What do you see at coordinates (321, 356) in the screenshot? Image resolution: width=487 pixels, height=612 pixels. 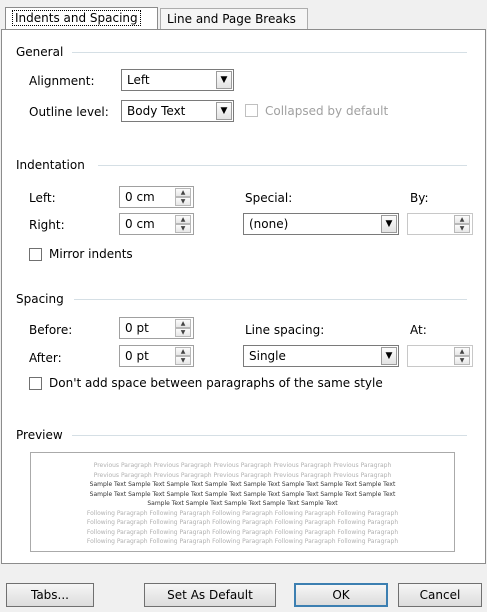 I see `line-spacing-dropdown: Single ▼` at bounding box center [321, 356].